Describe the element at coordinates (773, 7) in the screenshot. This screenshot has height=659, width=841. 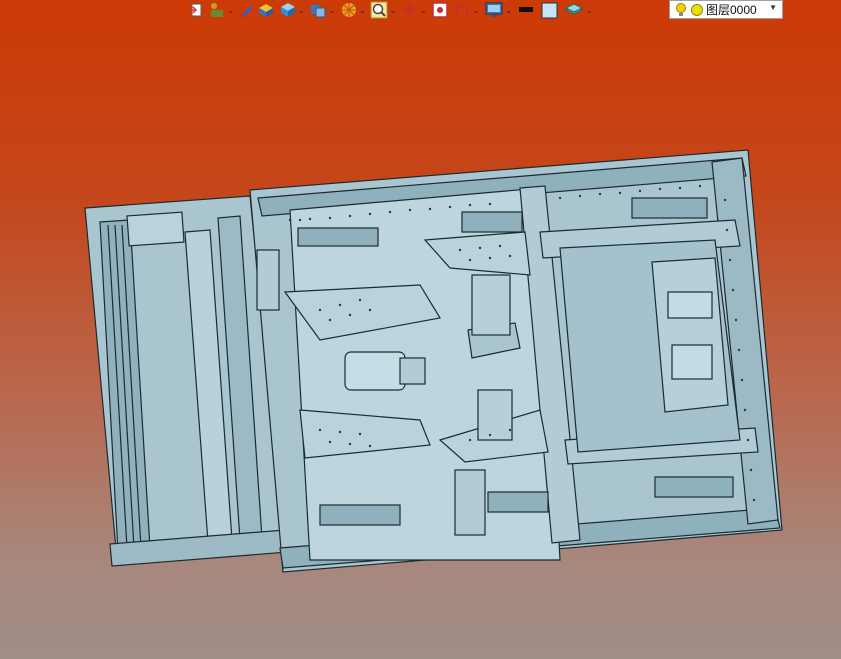
I see `chevron-down-icon: ▼` at that location.